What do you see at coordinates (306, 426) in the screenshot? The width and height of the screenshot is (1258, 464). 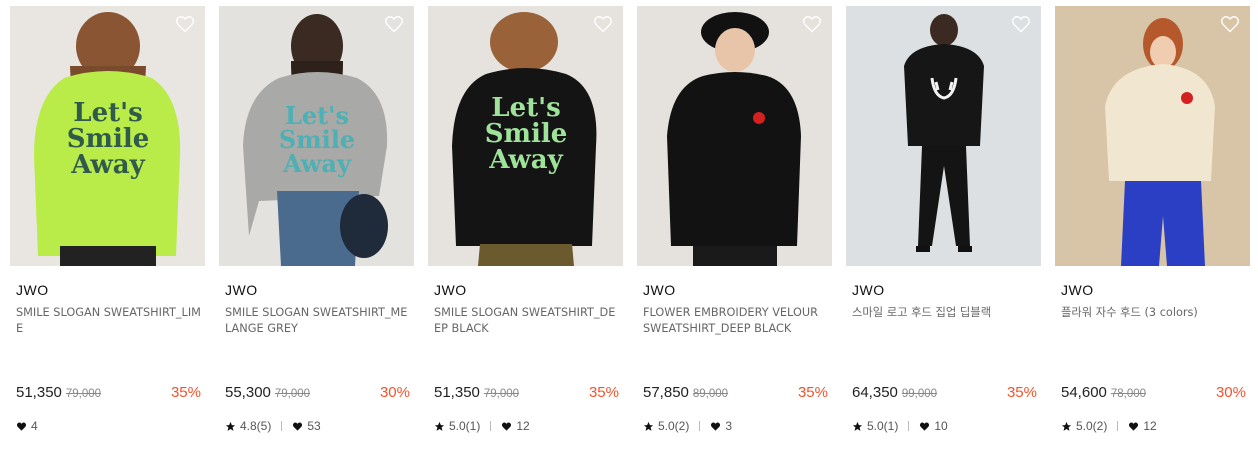 I see `likes: 53` at bounding box center [306, 426].